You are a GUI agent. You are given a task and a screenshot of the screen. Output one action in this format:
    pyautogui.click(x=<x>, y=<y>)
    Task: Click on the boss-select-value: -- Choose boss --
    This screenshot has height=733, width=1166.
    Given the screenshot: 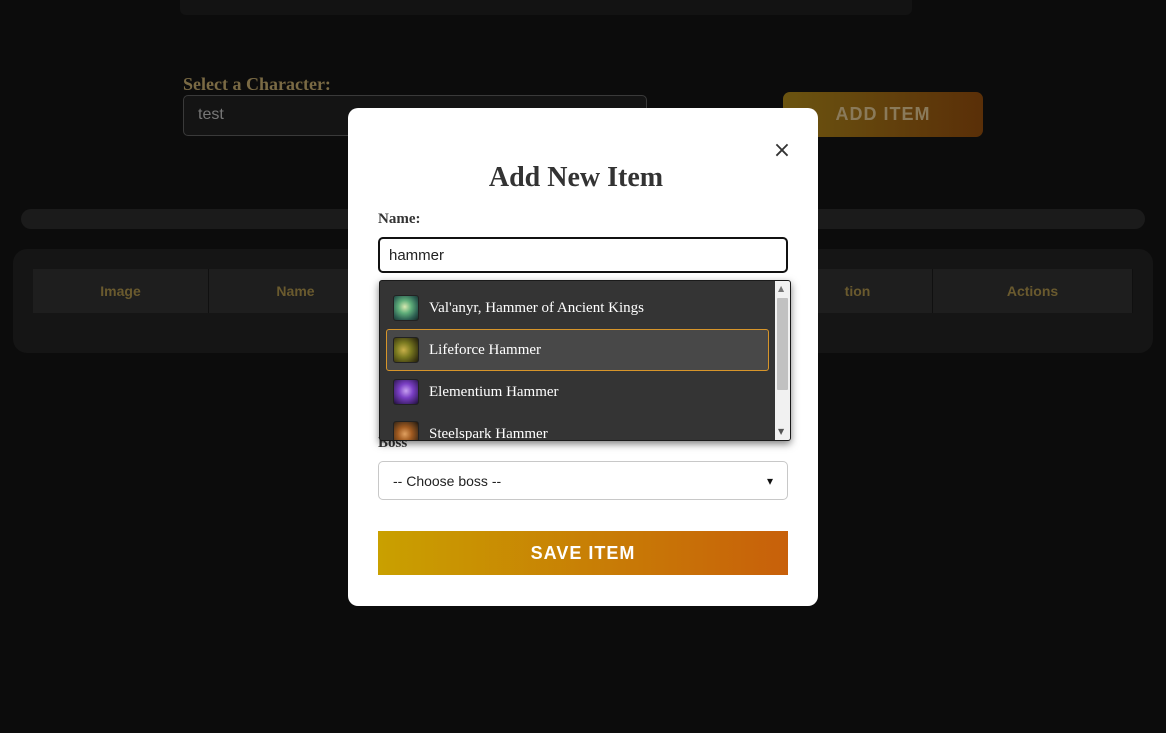 What is the action you would take?
    pyautogui.click(x=447, y=480)
    